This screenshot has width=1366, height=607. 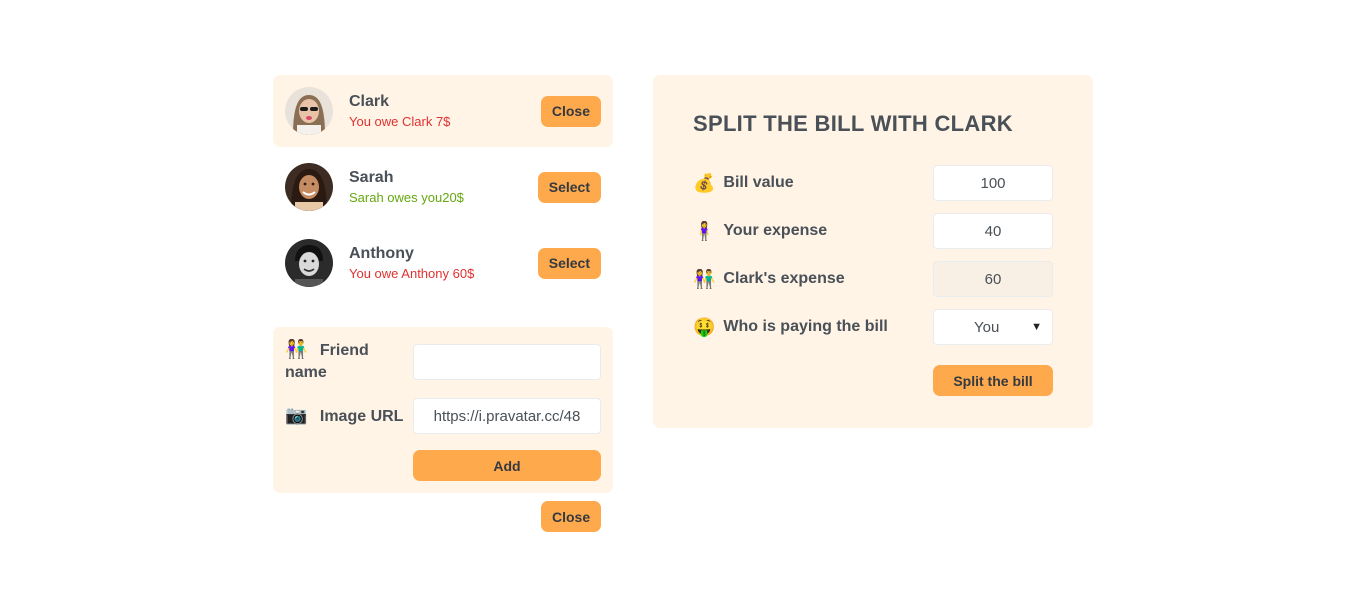 What do you see at coordinates (507, 361) in the screenshot?
I see `friend-name-input` at bounding box center [507, 361].